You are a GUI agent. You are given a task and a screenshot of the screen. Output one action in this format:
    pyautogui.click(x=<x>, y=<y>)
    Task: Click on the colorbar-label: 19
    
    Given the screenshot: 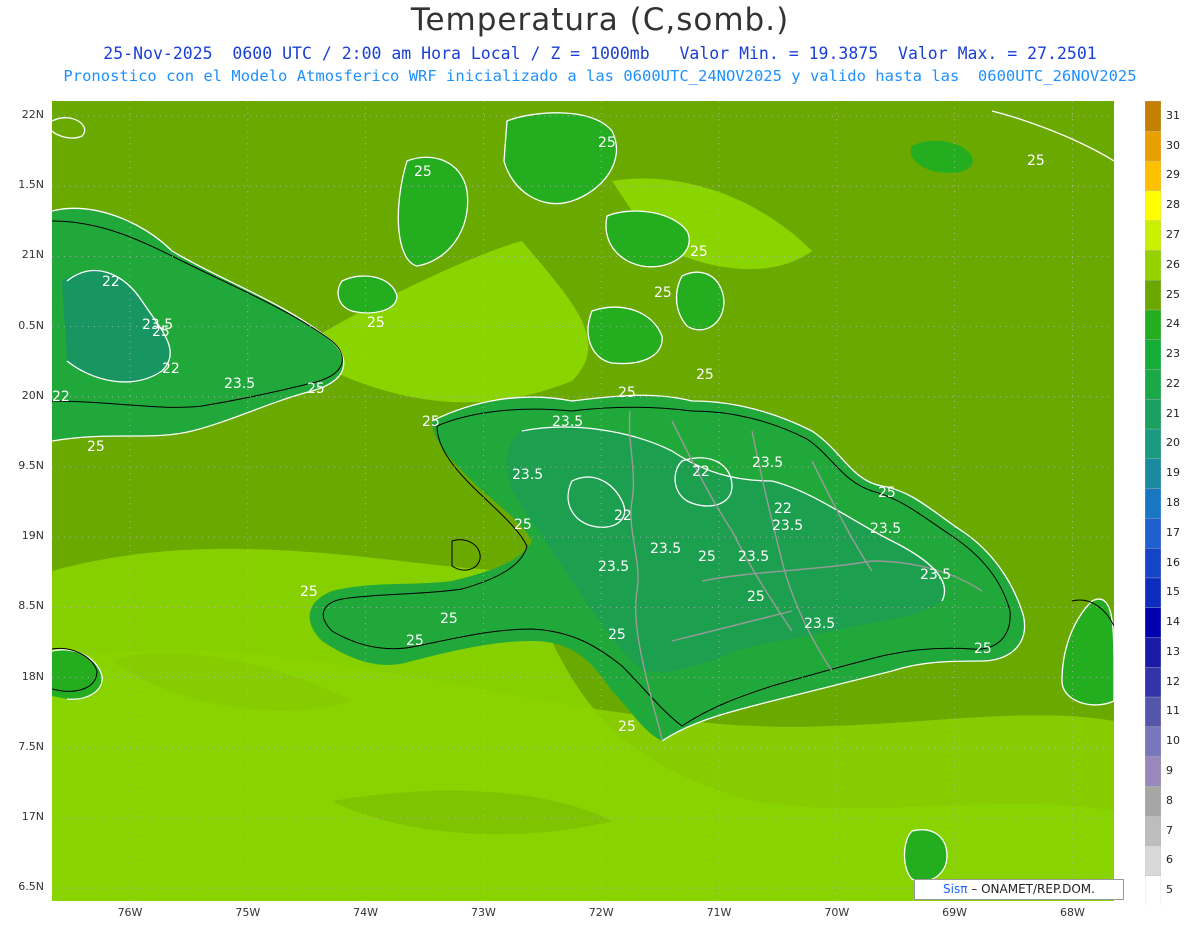 What is the action you would take?
    pyautogui.click(x=1173, y=473)
    